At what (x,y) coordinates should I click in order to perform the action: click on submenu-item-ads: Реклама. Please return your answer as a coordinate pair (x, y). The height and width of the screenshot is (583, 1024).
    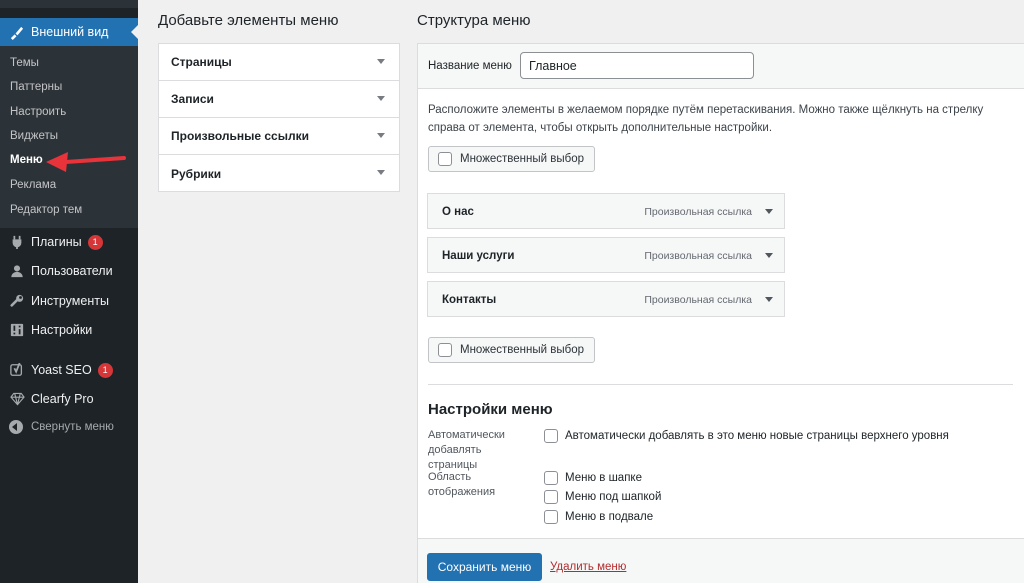
    Looking at the image, I should click on (33, 185).